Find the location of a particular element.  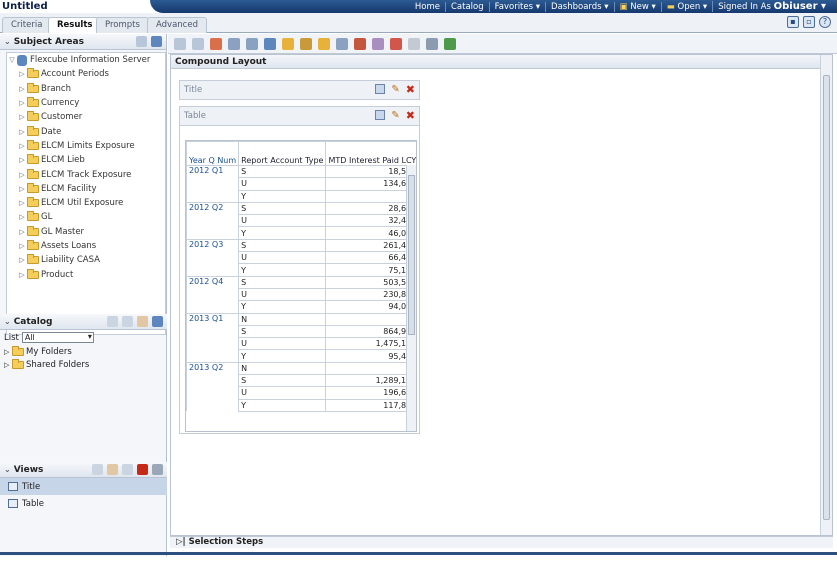

table-scrollbar is located at coordinates (411, 298).